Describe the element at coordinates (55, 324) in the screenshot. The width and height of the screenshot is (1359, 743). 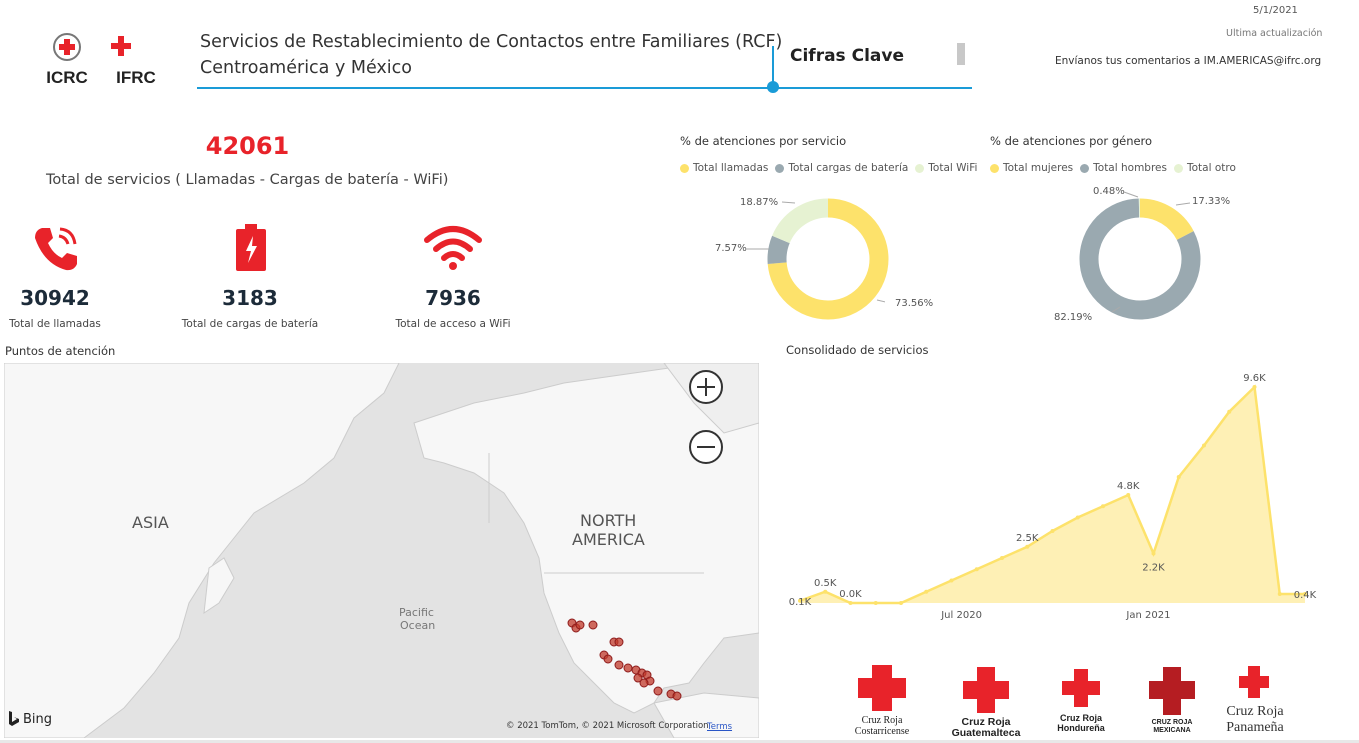
I see `calls-label: Total de llamadas` at that location.